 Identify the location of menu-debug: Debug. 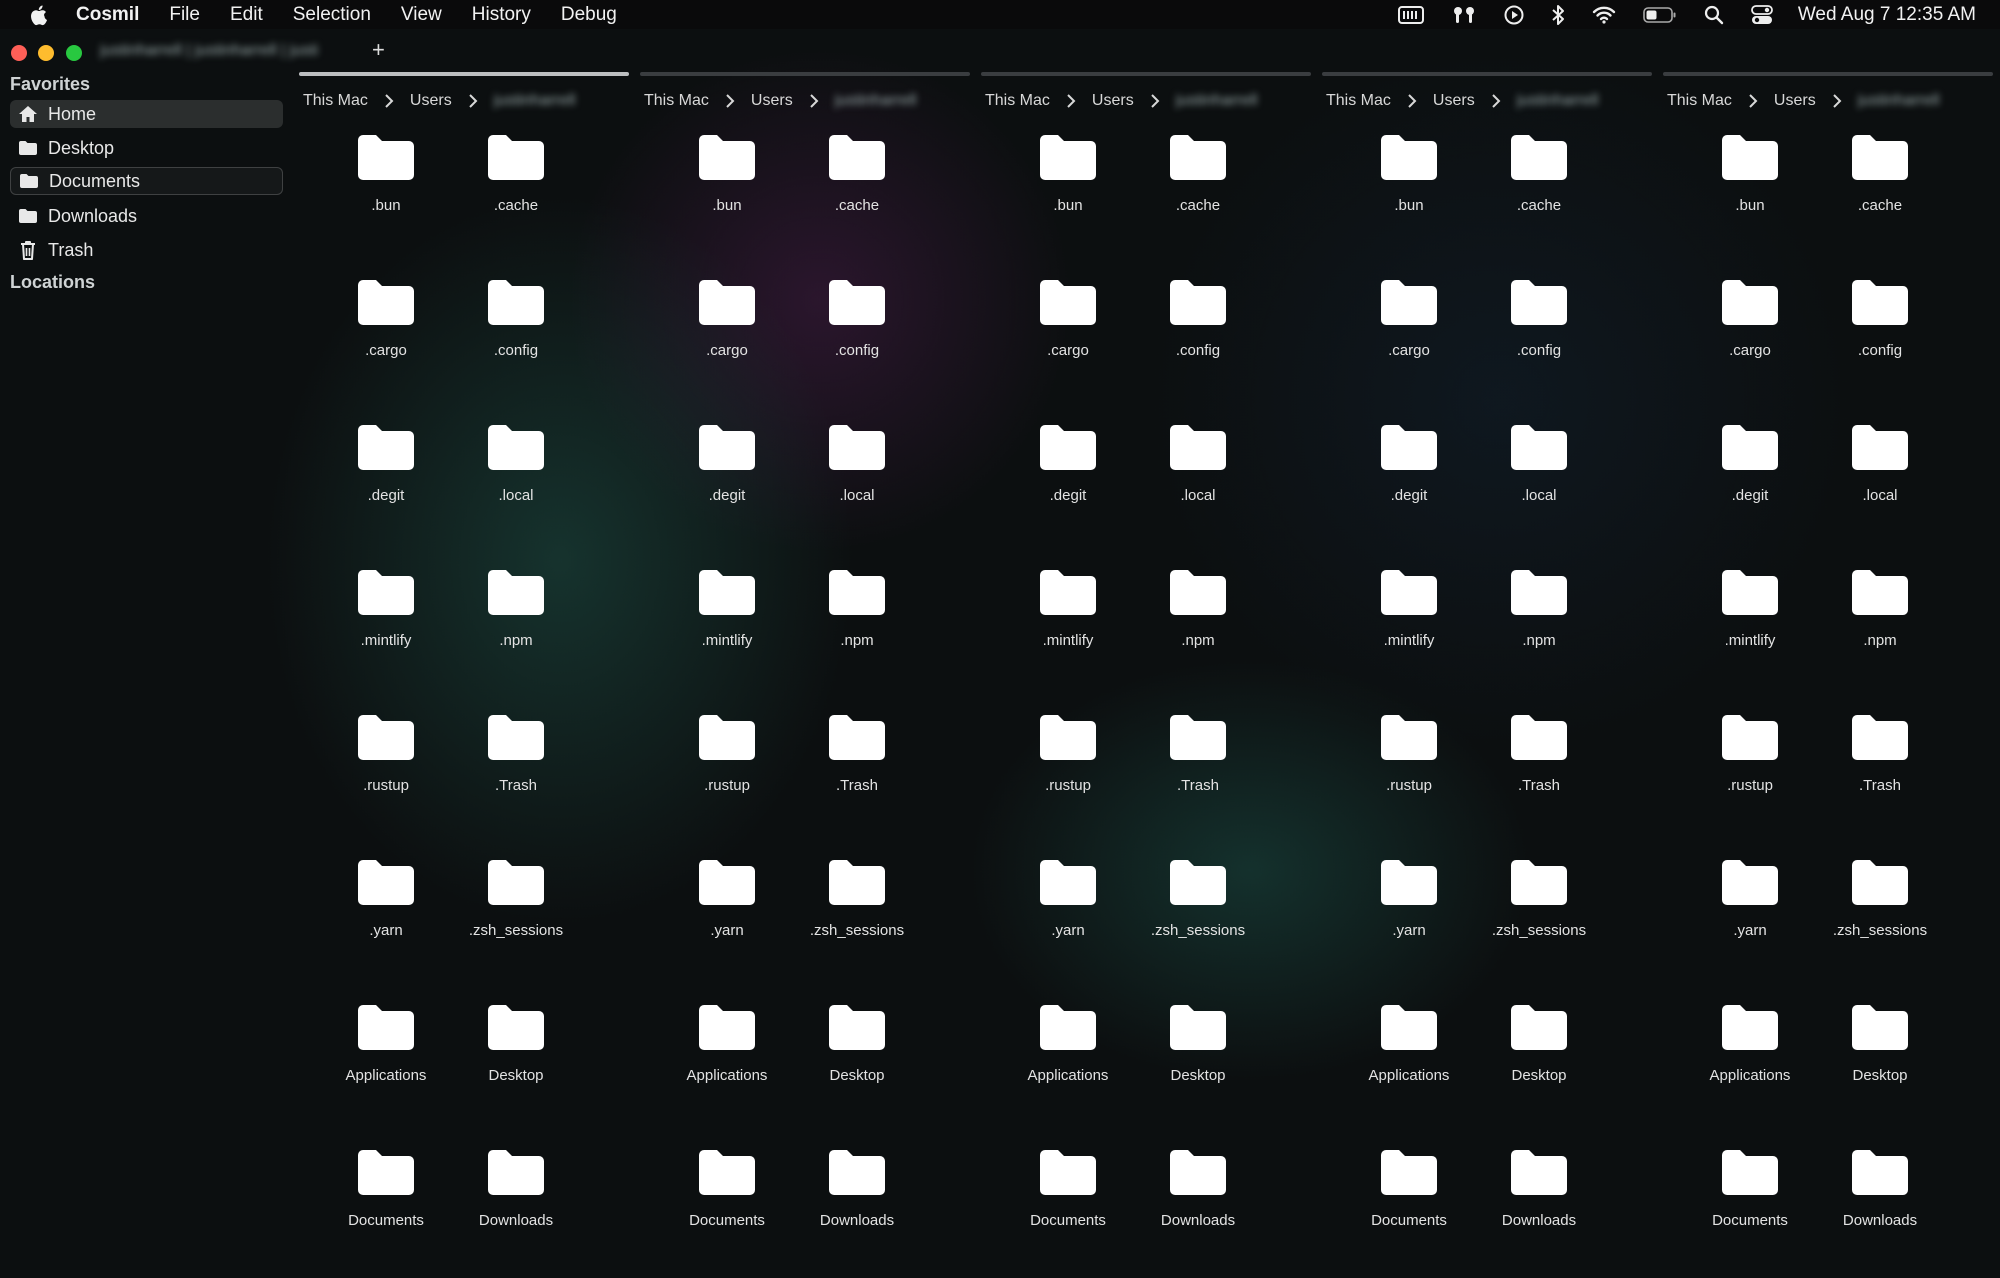
(589, 15).